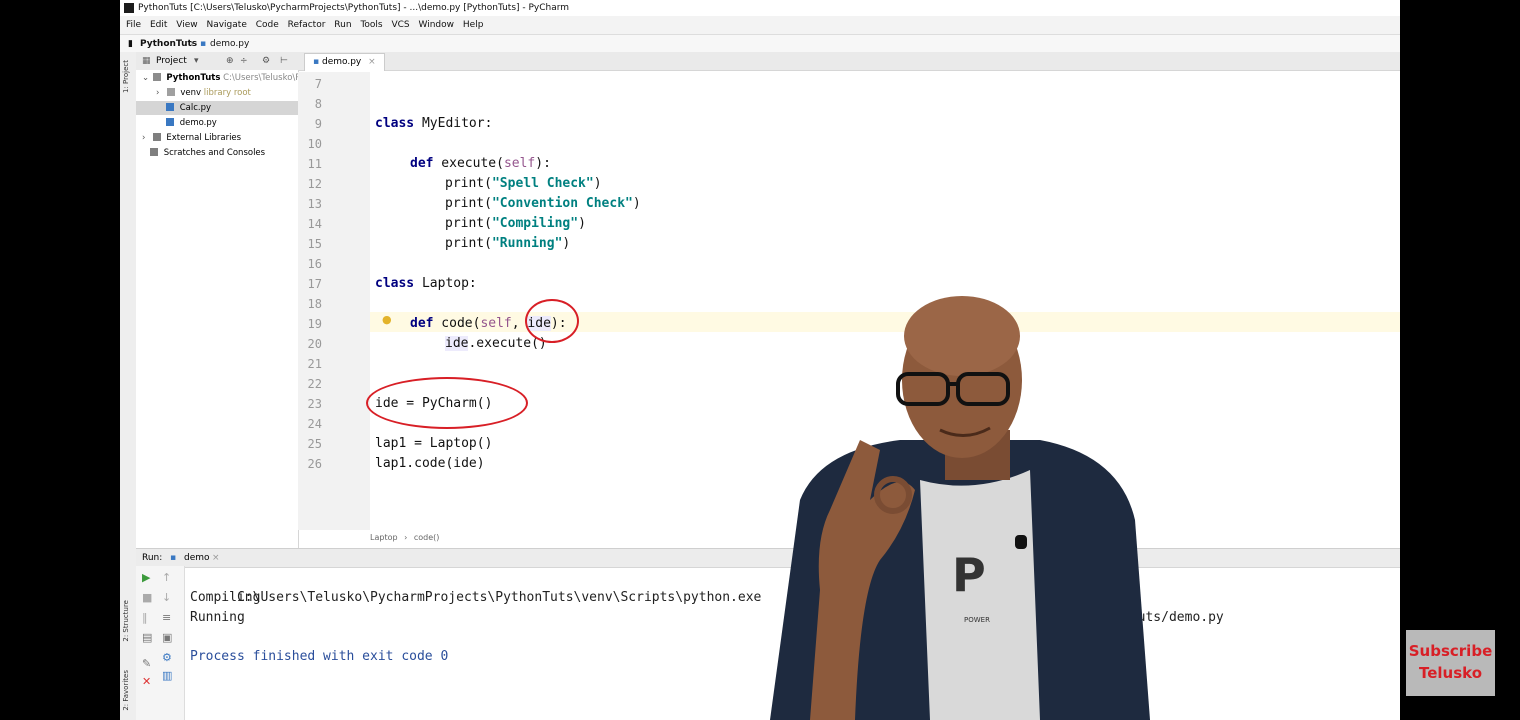 This screenshot has height=720, width=1520. What do you see at coordinates (197, 558) in the screenshot?
I see `run-tab-demo: demo` at bounding box center [197, 558].